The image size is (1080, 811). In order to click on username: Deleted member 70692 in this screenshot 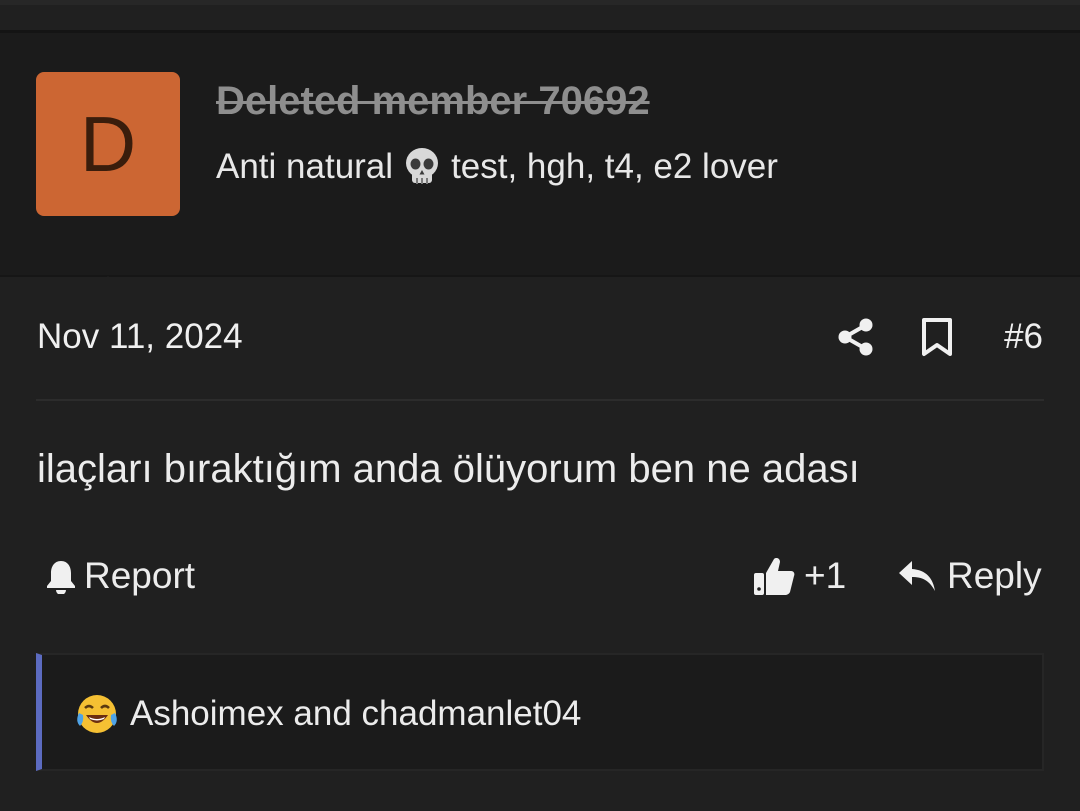, I will do `click(433, 101)`.